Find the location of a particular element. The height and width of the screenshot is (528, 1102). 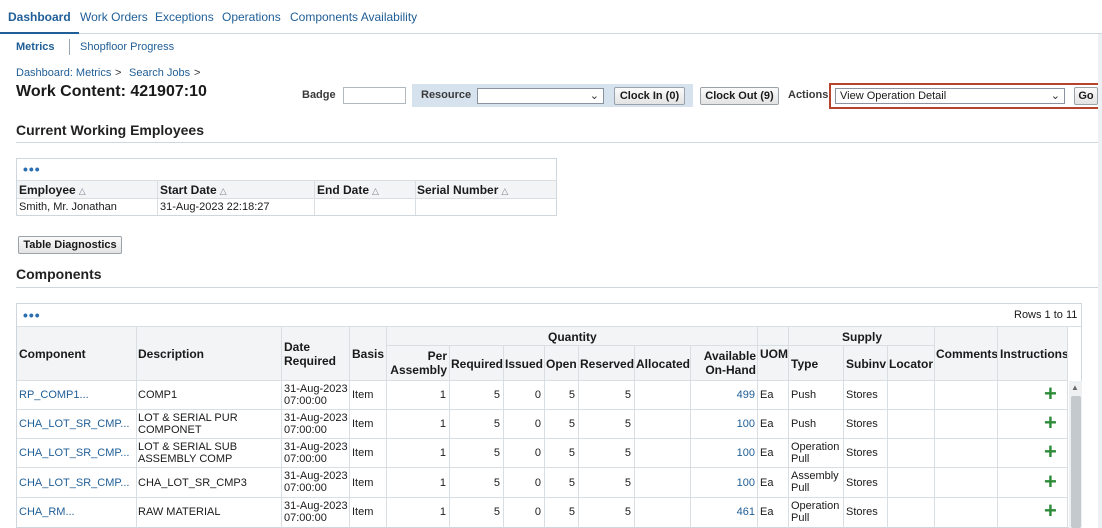

actions-select: View Operation Detail ⌄ is located at coordinates (950, 96).